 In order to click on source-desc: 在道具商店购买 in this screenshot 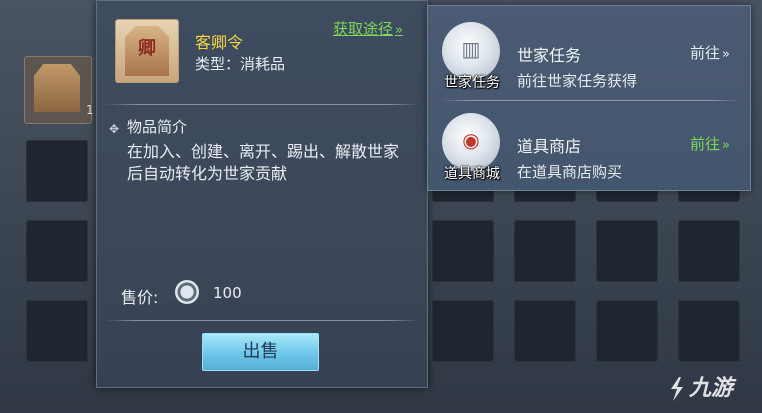, I will do `click(570, 172)`.